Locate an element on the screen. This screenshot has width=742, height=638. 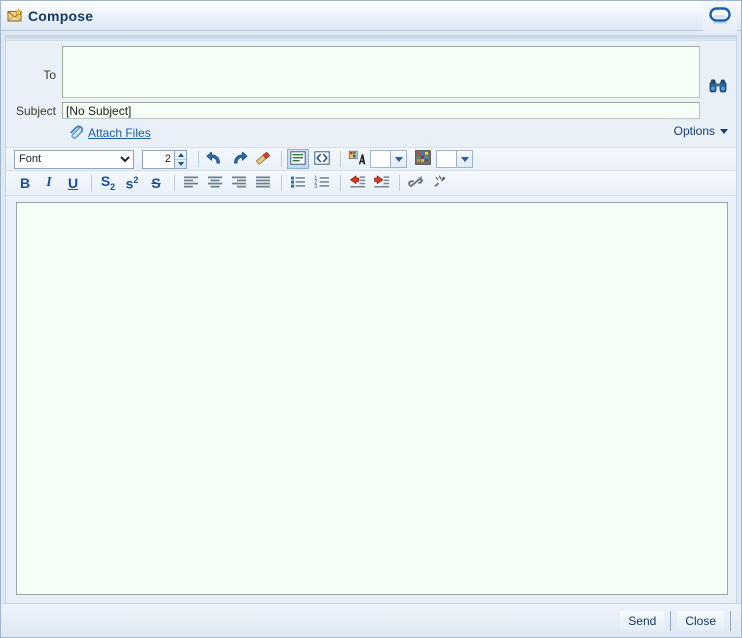
background-color-button is located at coordinates (423, 159).